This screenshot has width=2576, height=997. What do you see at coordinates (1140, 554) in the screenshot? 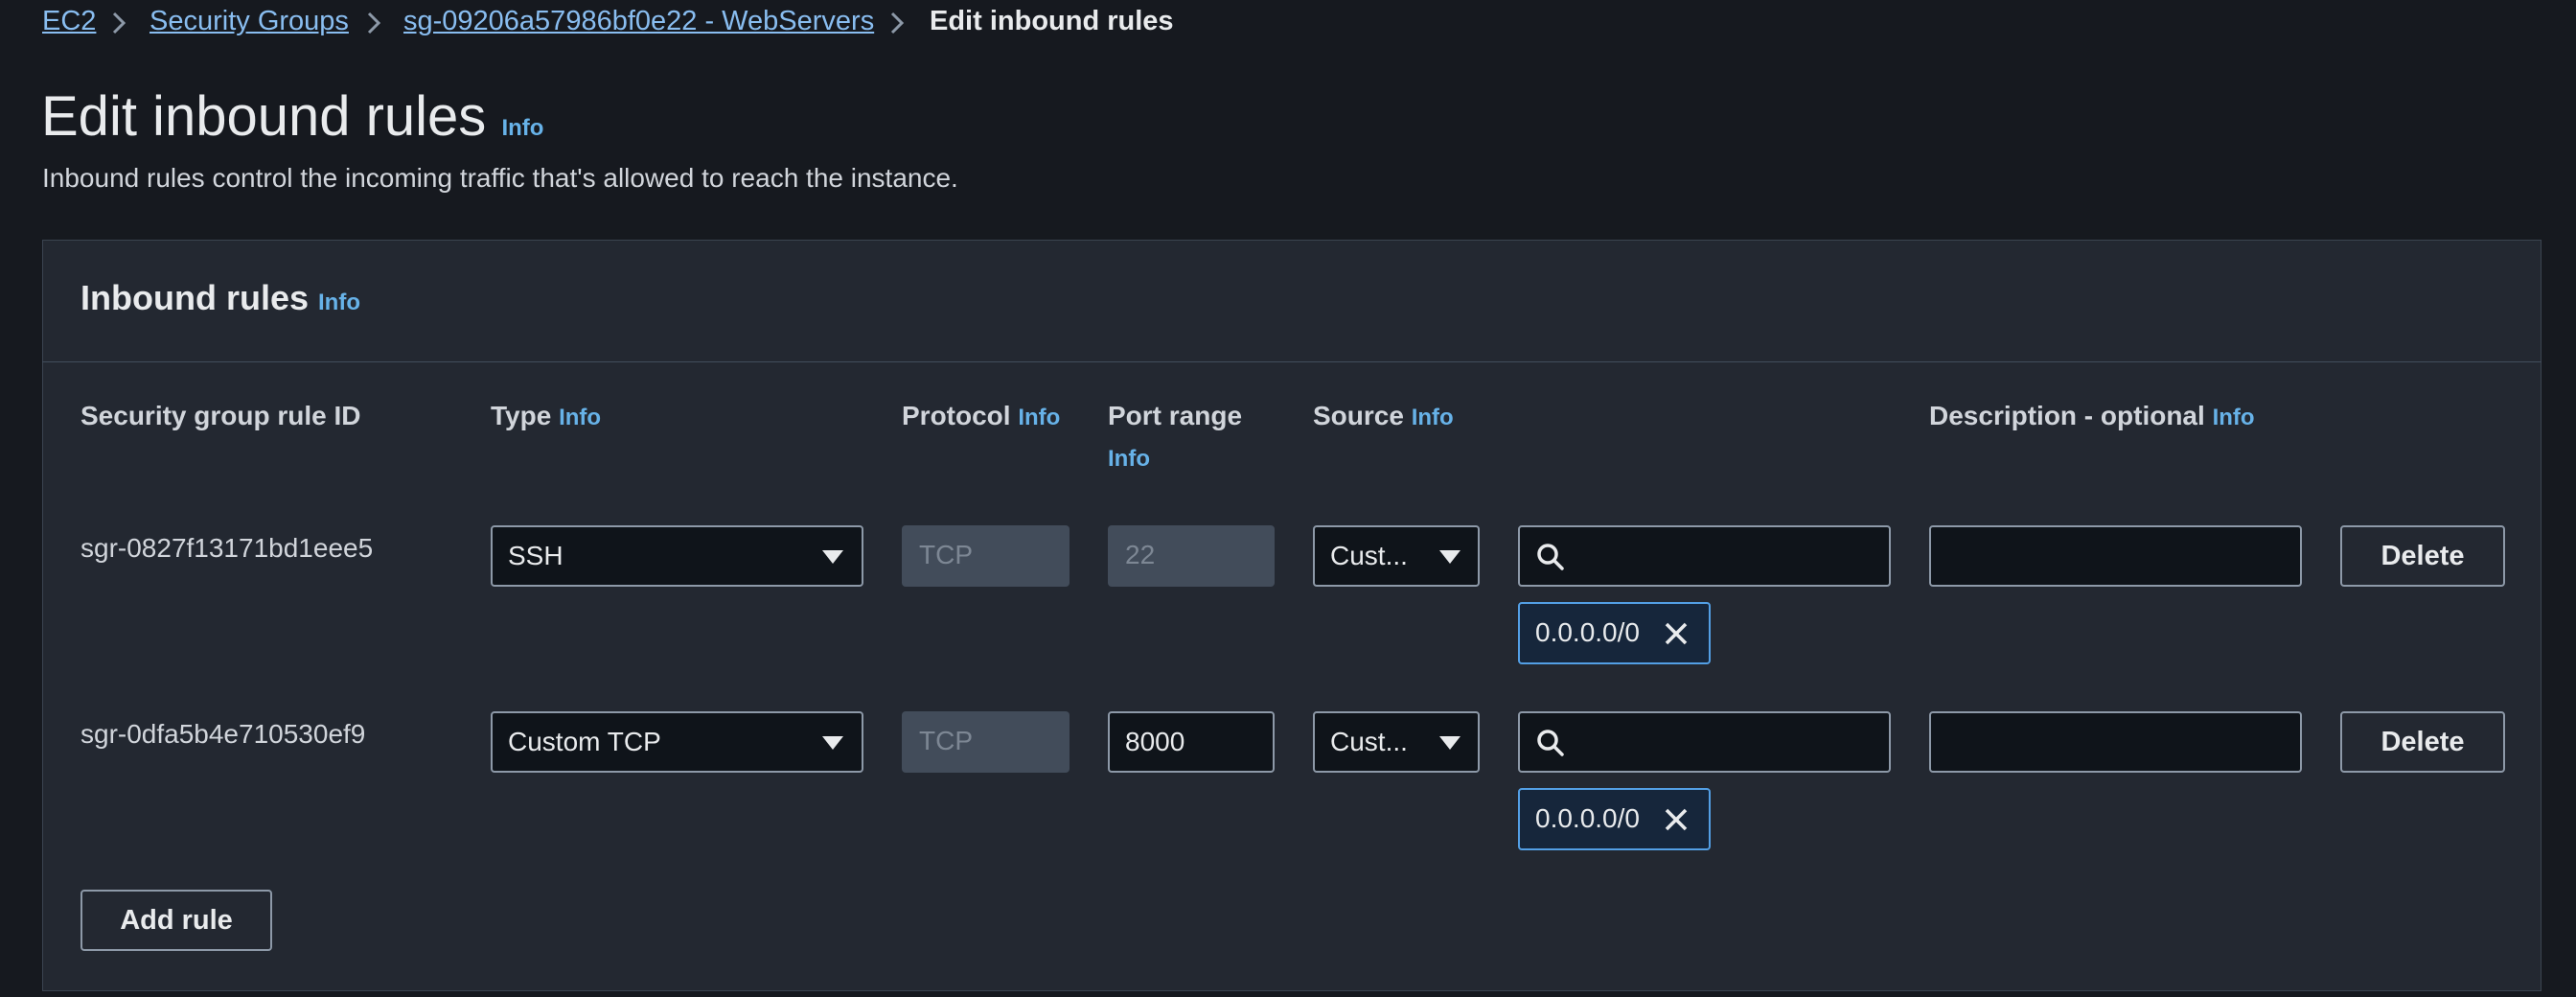
I see `port-range-value: 22` at bounding box center [1140, 554].